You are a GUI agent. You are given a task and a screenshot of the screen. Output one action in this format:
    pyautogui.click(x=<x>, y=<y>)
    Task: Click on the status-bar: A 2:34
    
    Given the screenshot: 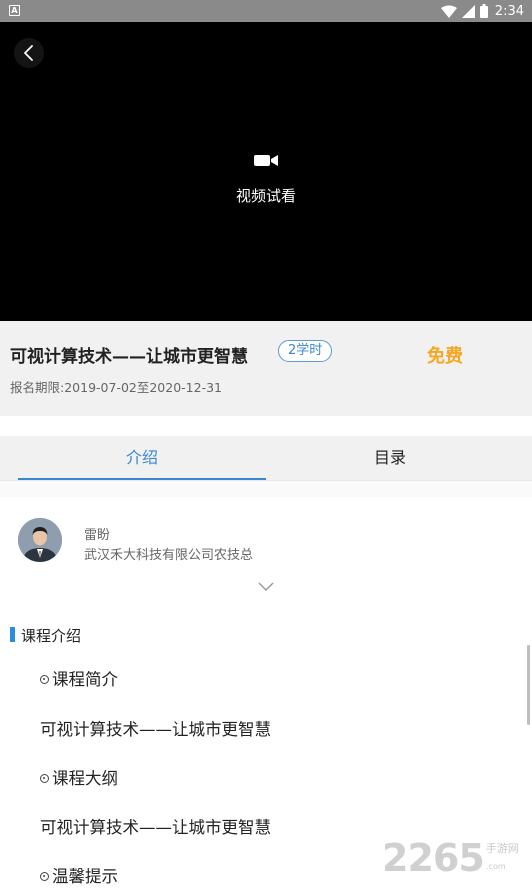 What is the action you would take?
    pyautogui.click(x=266, y=11)
    